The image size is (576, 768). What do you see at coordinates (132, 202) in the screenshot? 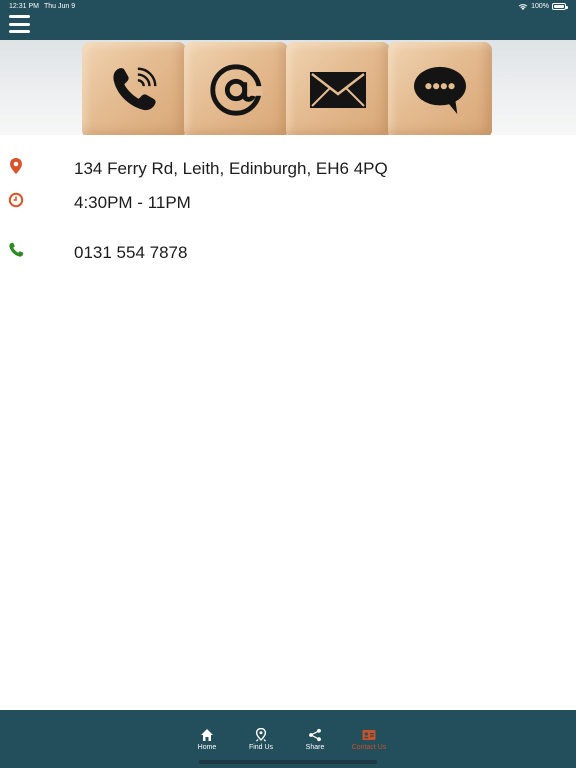
I see `hours-text: 4:30PM - 11PM` at bounding box center [132, 202].